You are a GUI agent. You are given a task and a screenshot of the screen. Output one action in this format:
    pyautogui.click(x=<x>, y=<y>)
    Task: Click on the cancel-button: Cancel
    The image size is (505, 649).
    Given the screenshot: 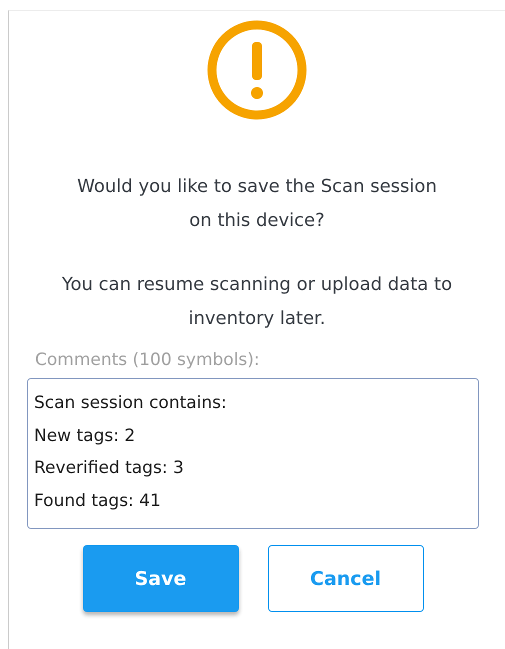 What is the action you would take?
    pyautogui.click(x=346, y=578)
    